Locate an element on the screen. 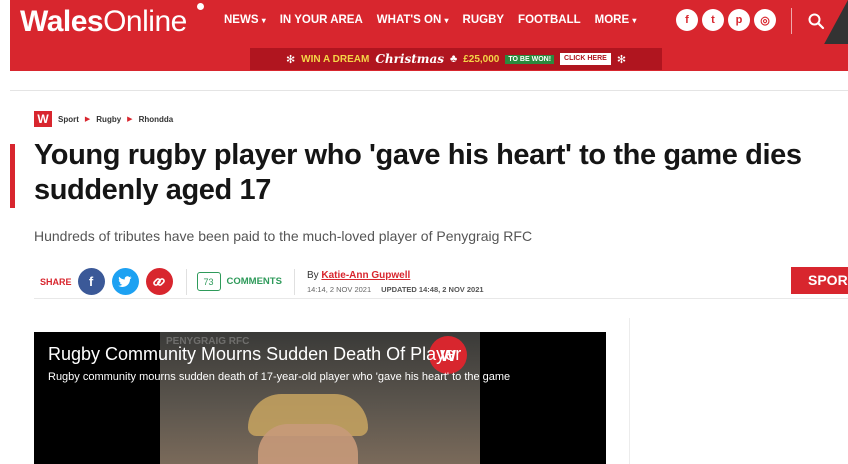  share-facebook-button: f is located at coordinates (91, 281).